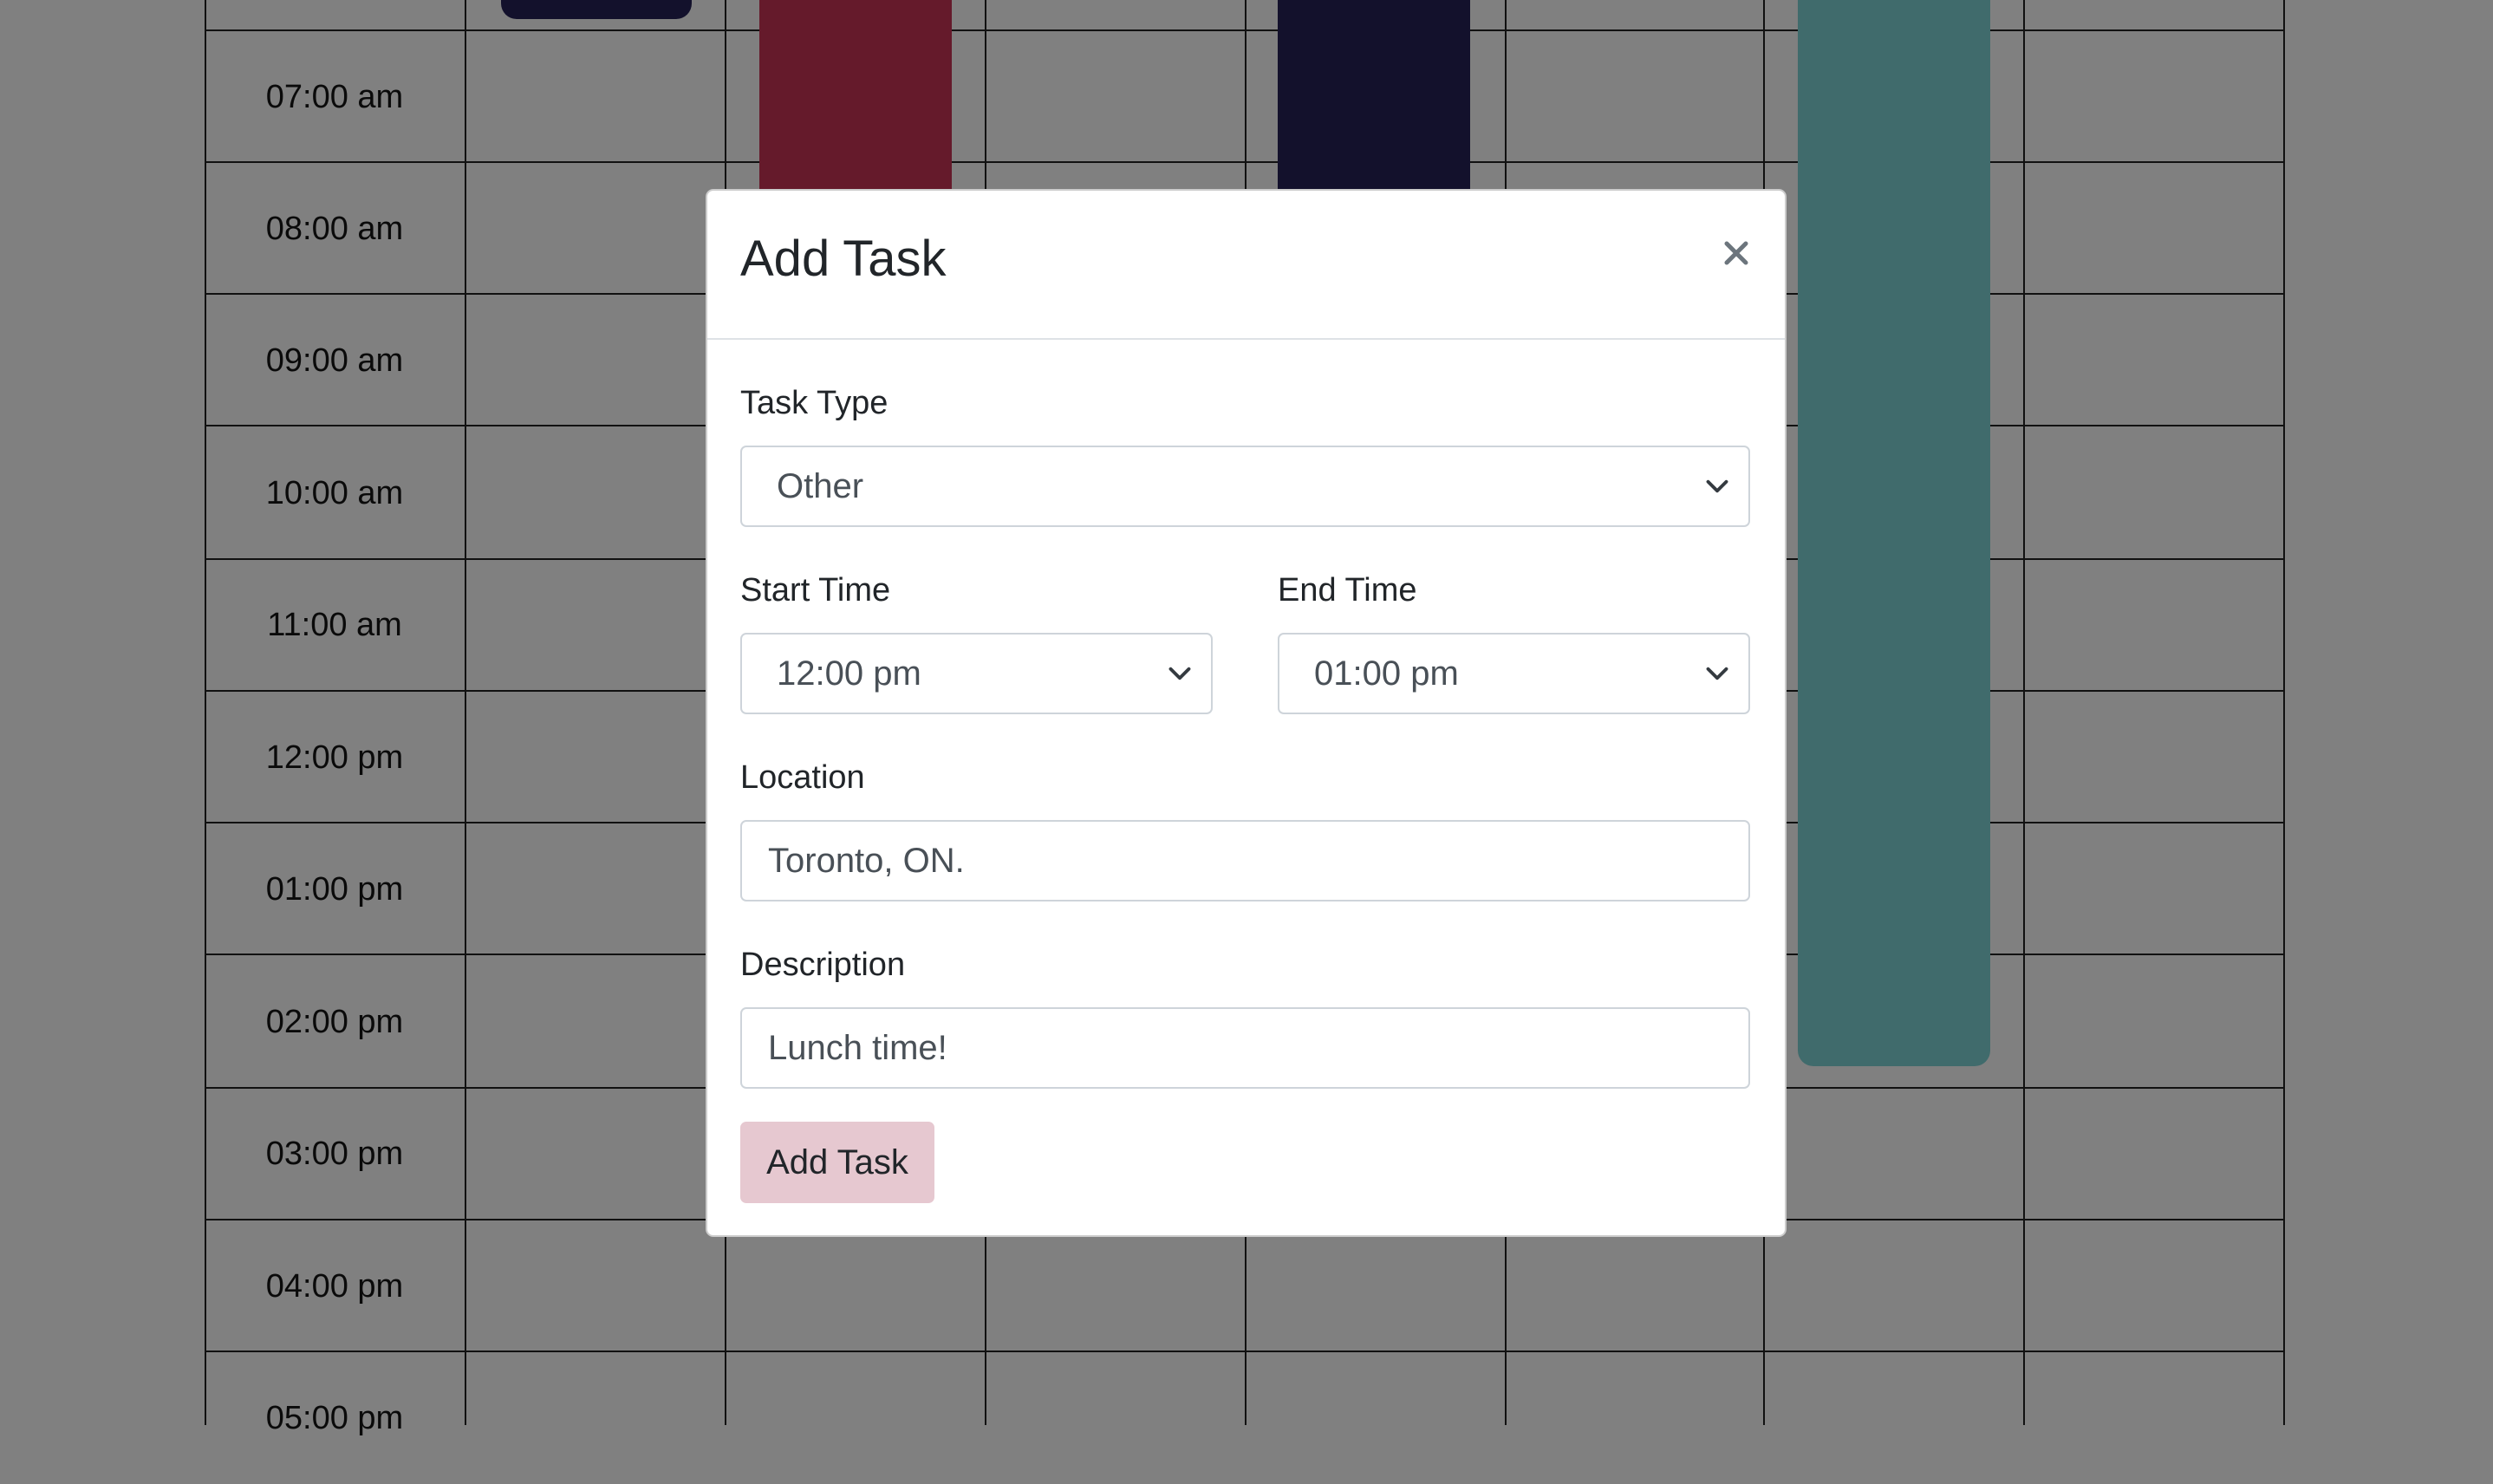  I want to click on time-label: 11:00 am, so click(334, 624).